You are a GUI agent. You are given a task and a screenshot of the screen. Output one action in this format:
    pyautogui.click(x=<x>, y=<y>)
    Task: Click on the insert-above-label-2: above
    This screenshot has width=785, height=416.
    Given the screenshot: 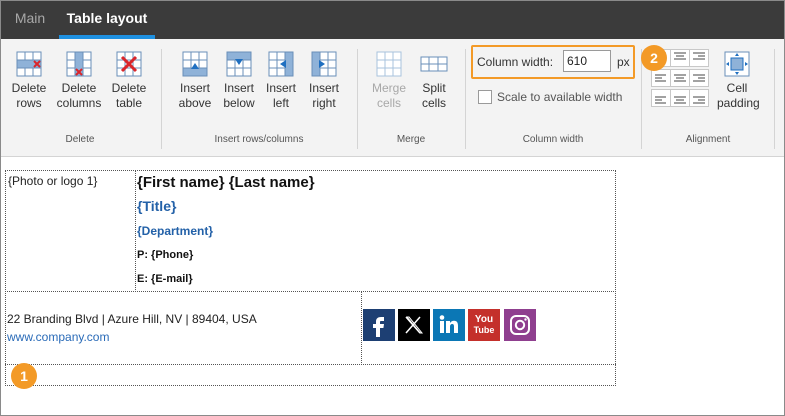 What is the action you would take?
    pyautogui.click(x=195, y=103)
    